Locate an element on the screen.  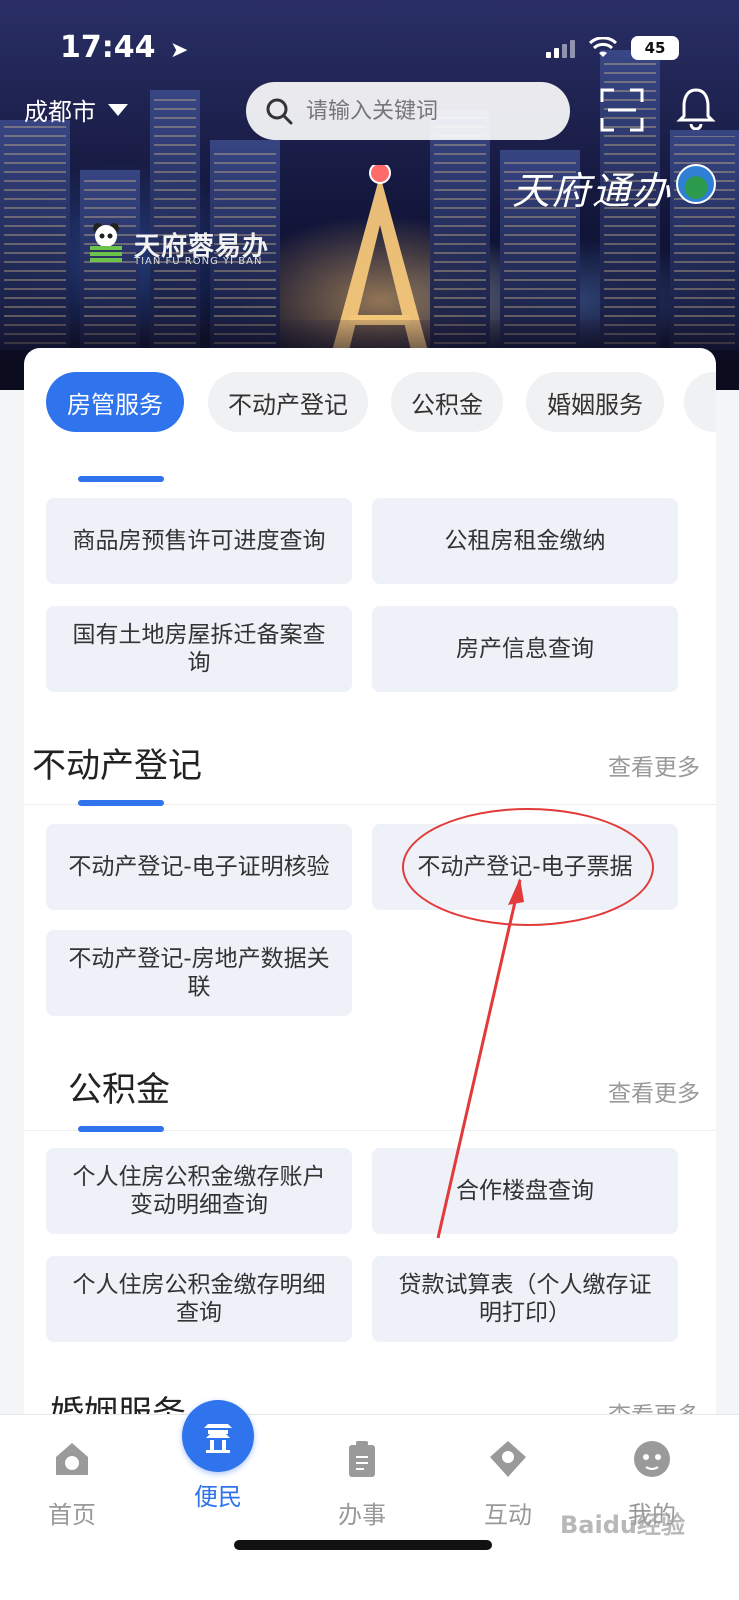
section-title-realestate: 不动产登记 is located at coordinates (117, 766).